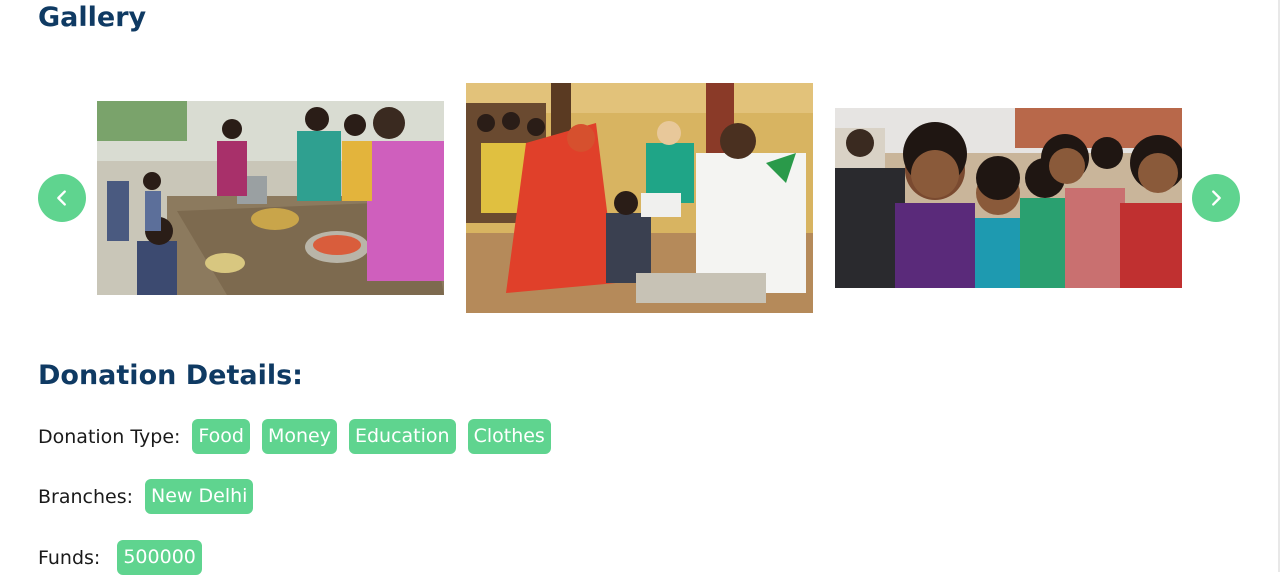 This screenshot has height=575, width=1280. I want to click on funds-label: Funds:, so click(69, 557).